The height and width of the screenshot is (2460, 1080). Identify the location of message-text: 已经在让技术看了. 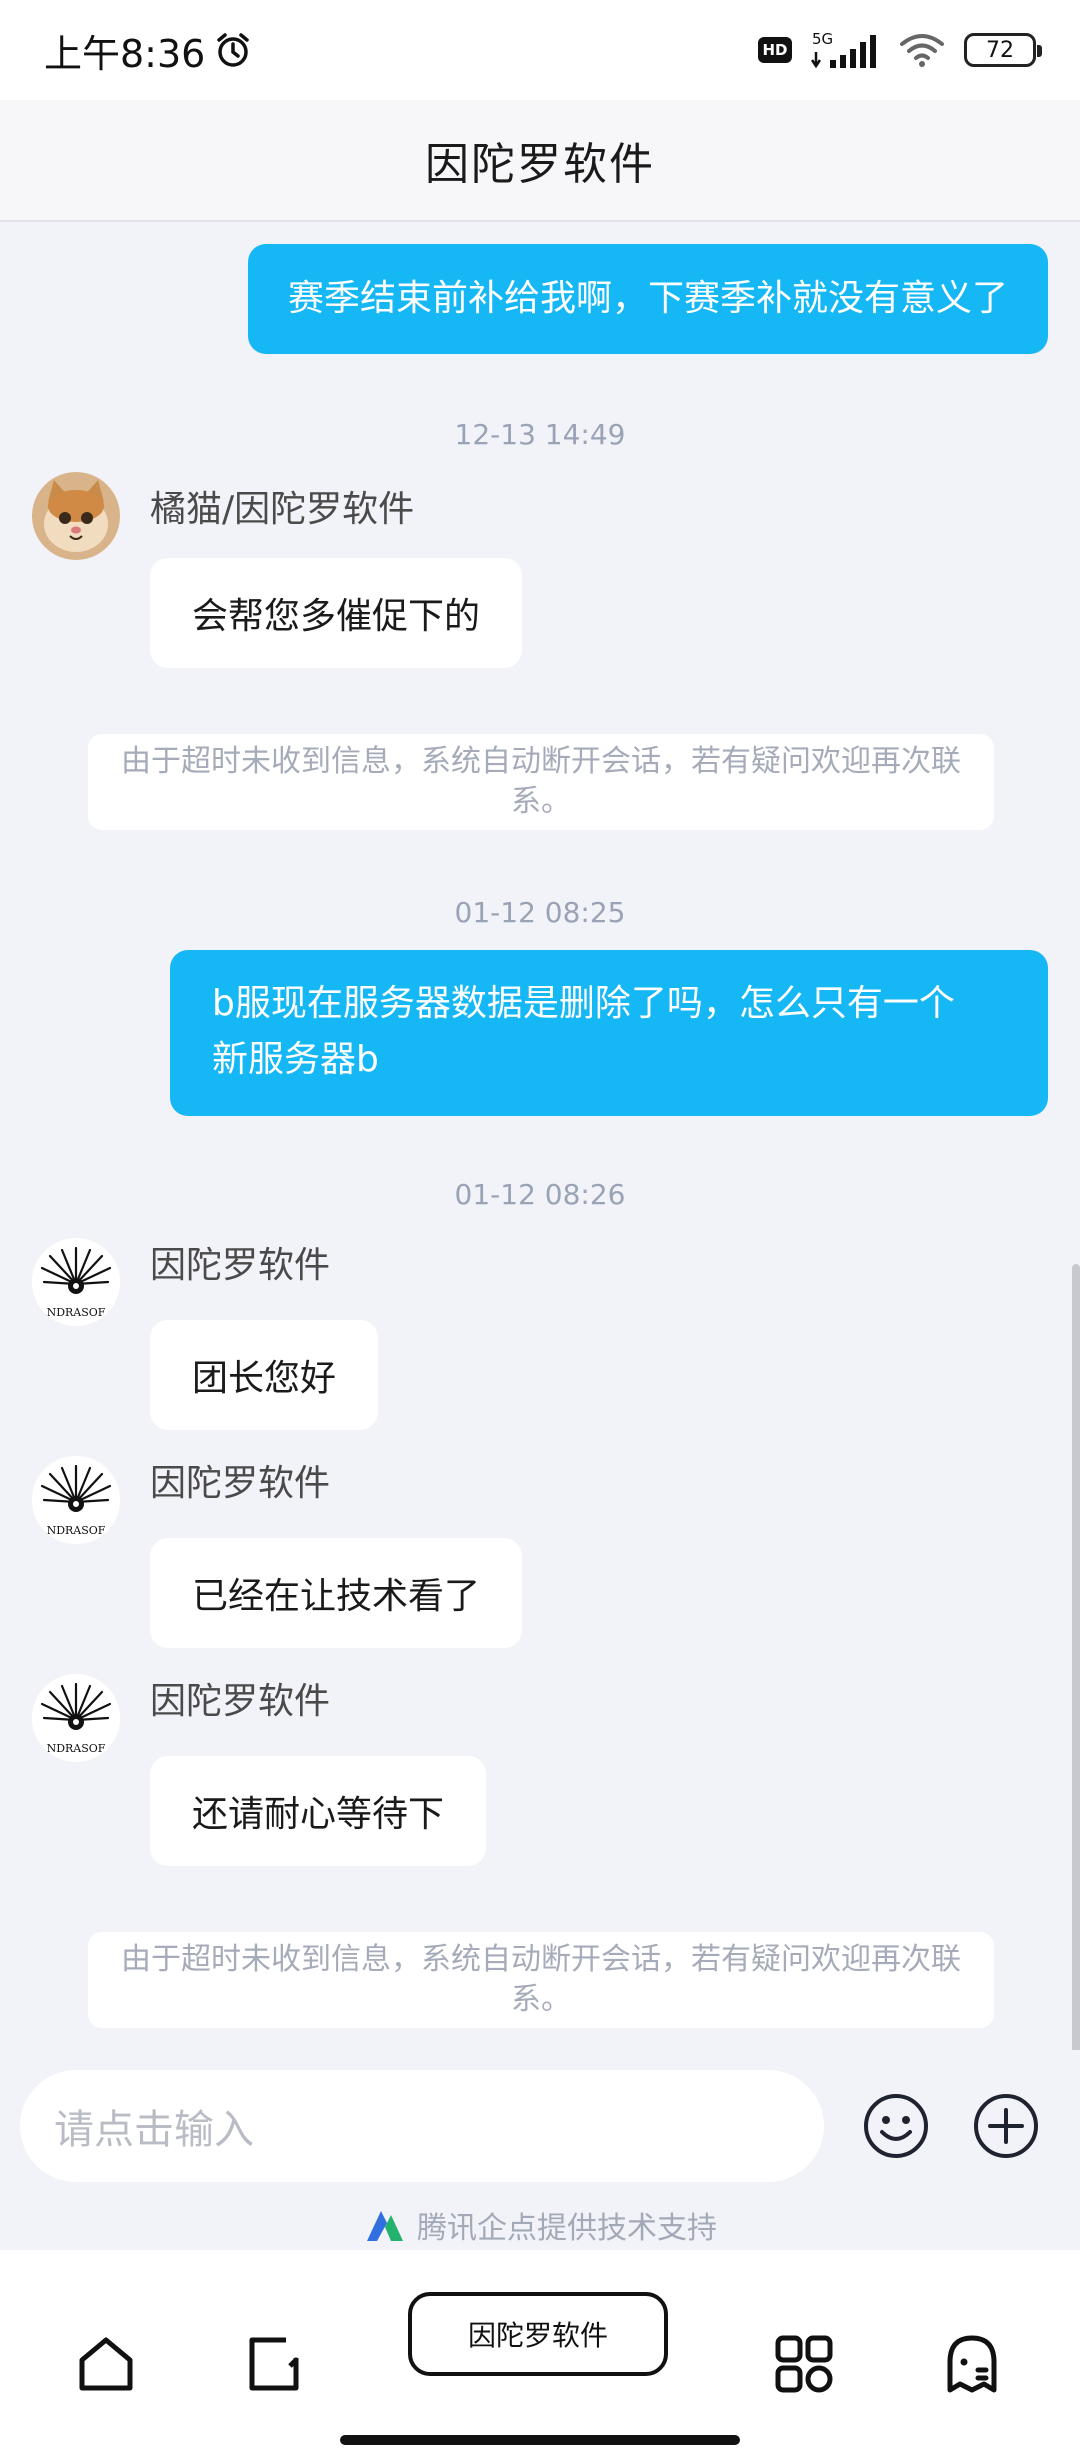
(336, 1596).